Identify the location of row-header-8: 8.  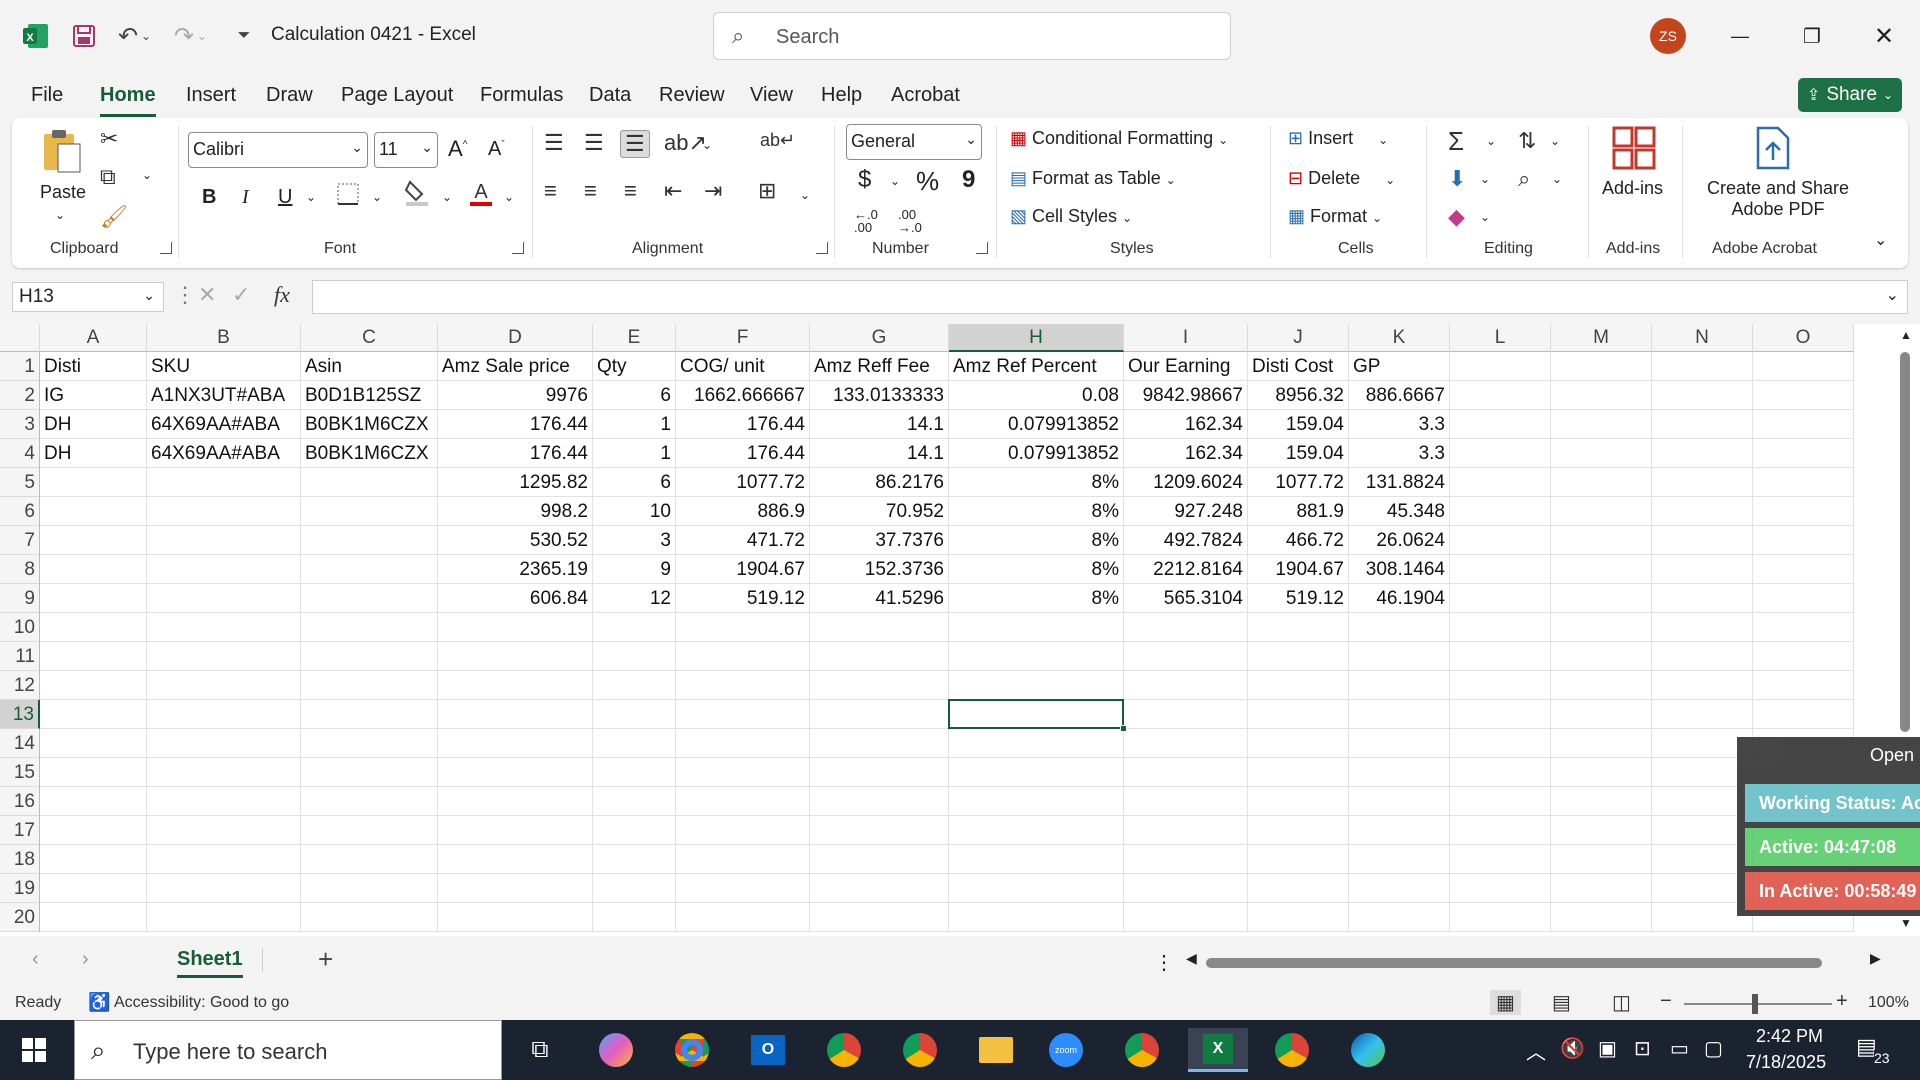
(20, 569).